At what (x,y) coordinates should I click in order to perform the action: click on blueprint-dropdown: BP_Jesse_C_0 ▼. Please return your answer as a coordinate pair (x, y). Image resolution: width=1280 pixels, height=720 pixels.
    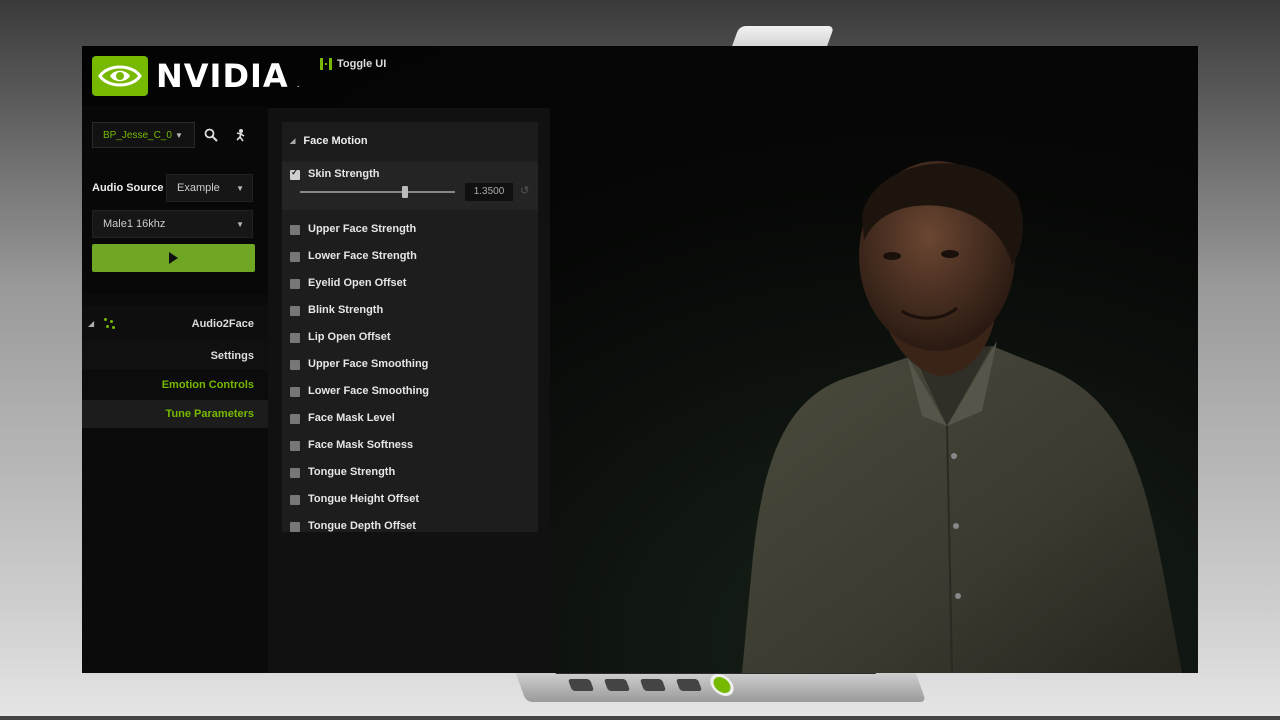
    Looking at the image, I should click on (143, 135).